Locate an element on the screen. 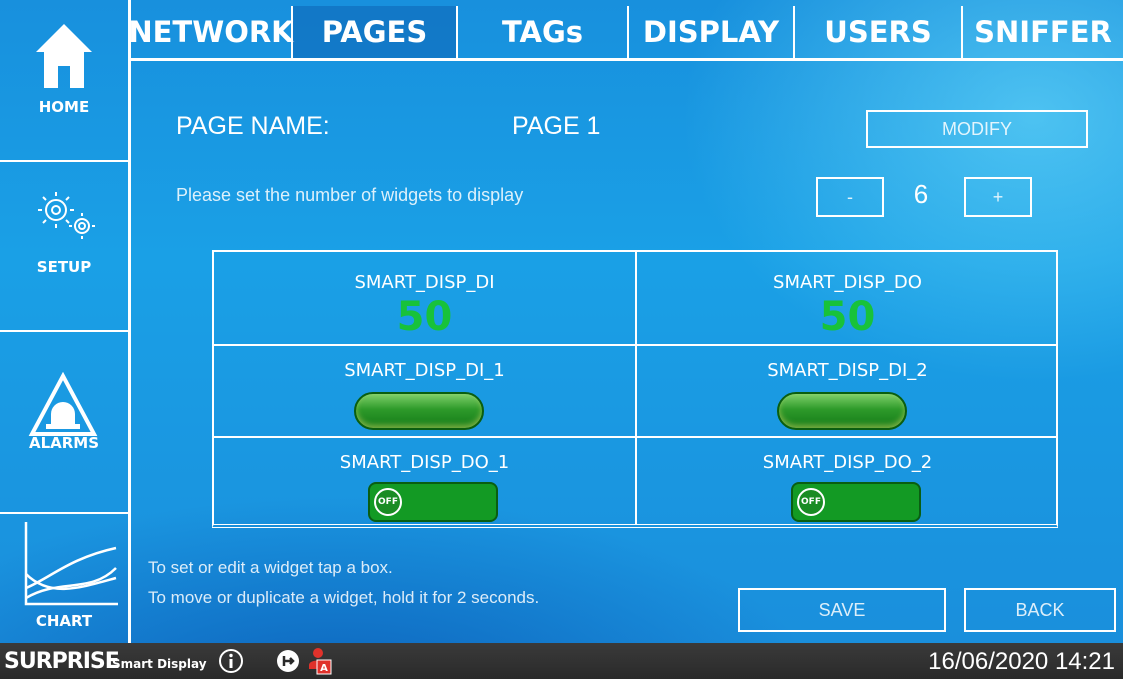 The height and width of the screenshot is (679, 1123). save-button-label: SAVE is located at coordinates (842, 609).